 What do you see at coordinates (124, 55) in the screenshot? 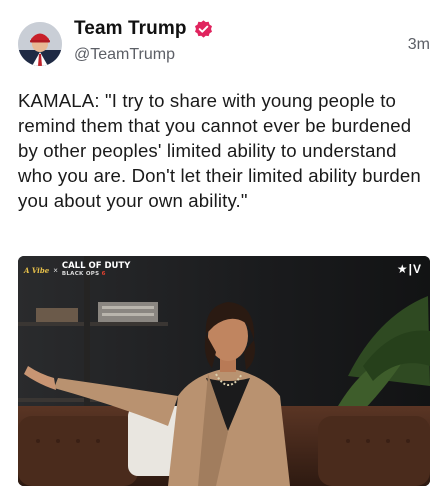
I see `handle: @TeamTrump` at bounding box center [124, 55].